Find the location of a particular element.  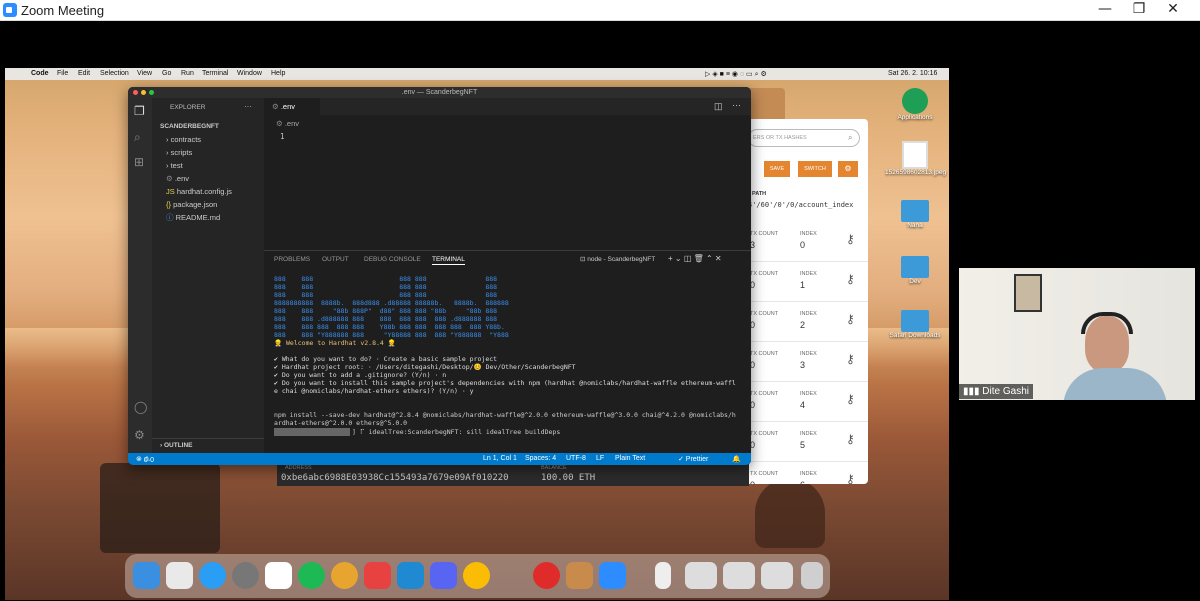

account-row: TX COUNT 0 INDEX 5 ⚷ is located at coordinates (808, 442).